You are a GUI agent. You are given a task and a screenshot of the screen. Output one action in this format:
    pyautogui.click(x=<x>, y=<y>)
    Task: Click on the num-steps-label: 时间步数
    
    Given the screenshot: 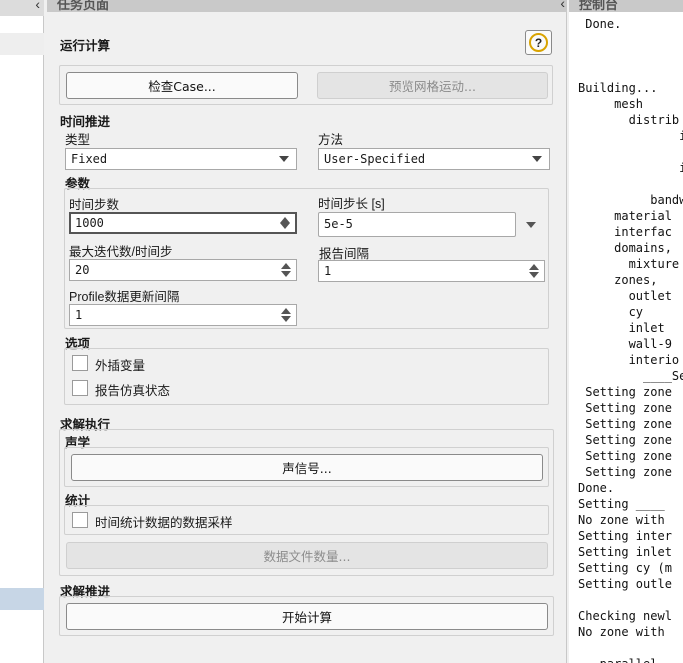 What is the action you would take?
    pyautogui.click(x=94, y=205)
    